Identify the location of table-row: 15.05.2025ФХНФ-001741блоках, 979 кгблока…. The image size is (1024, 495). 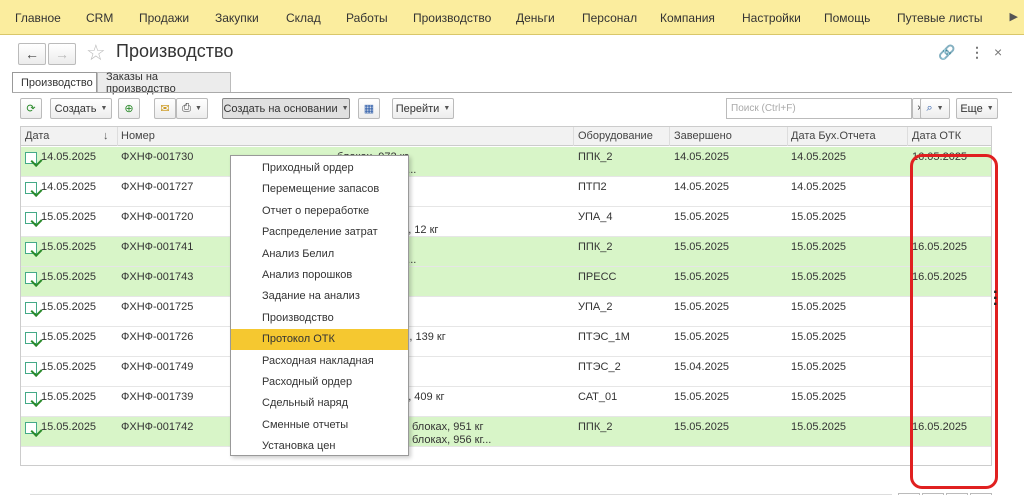
(506, 252).